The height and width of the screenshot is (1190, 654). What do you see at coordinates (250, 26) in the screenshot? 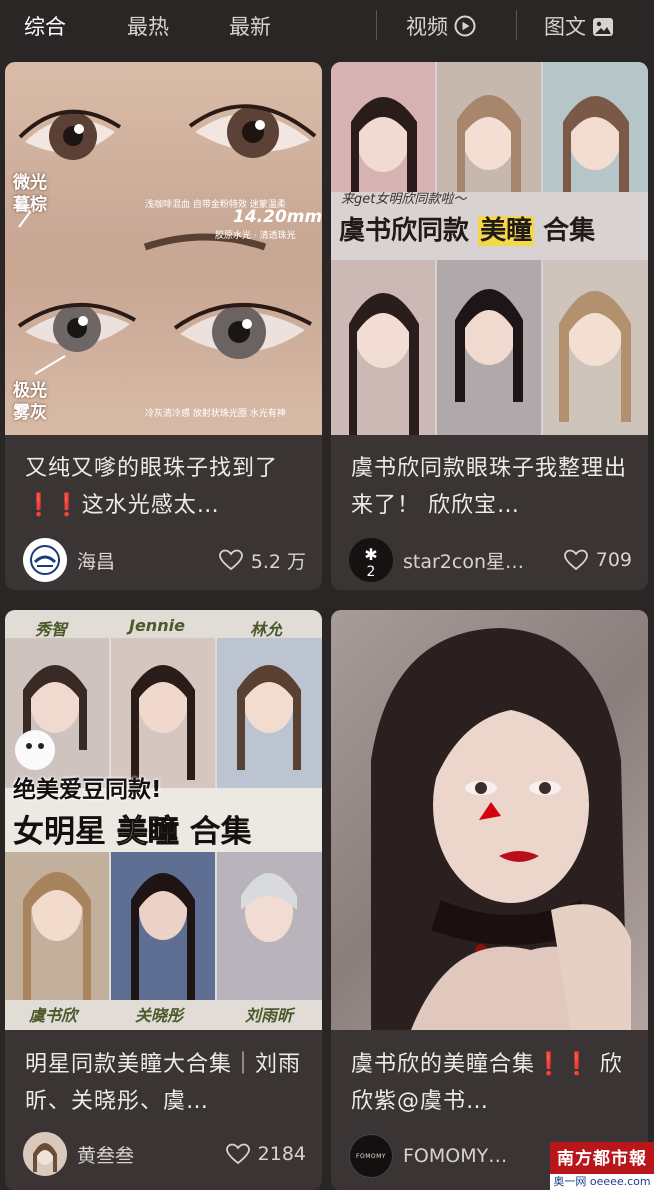
I see `tab-newest: 最新` at bounding box center [250, 26].